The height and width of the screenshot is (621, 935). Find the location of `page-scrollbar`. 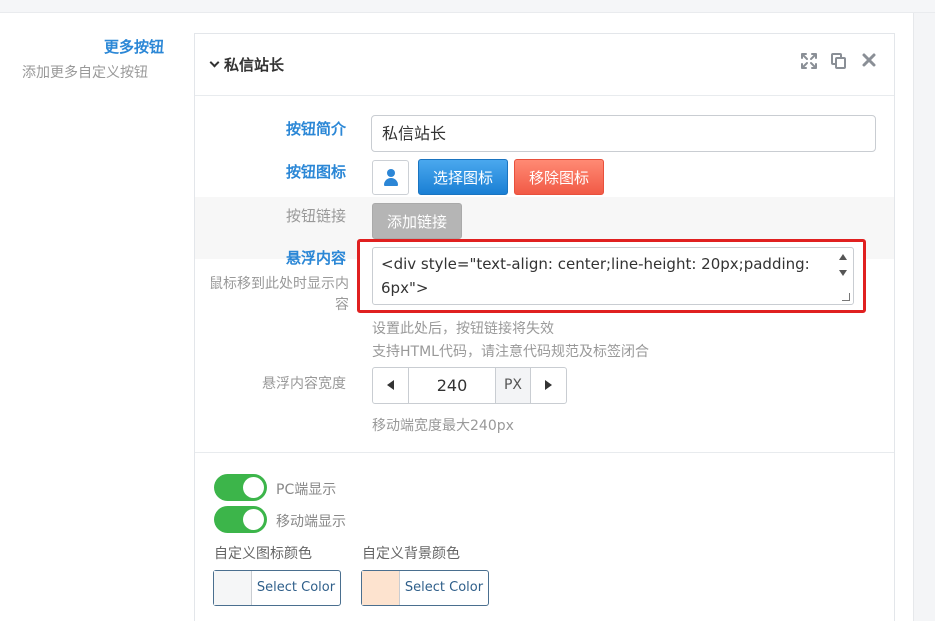

page-scrollbar is located at coordinates (924, 317).